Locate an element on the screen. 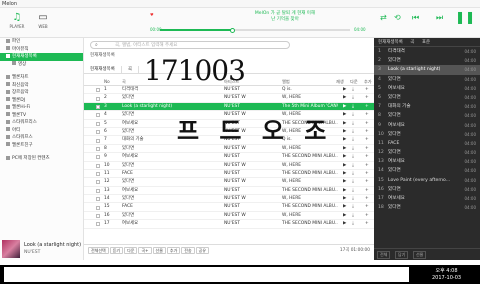 This screenshot has height=284, width=480. sidebar-item-tv: 멜론TV is located at coordinates (41, 116).